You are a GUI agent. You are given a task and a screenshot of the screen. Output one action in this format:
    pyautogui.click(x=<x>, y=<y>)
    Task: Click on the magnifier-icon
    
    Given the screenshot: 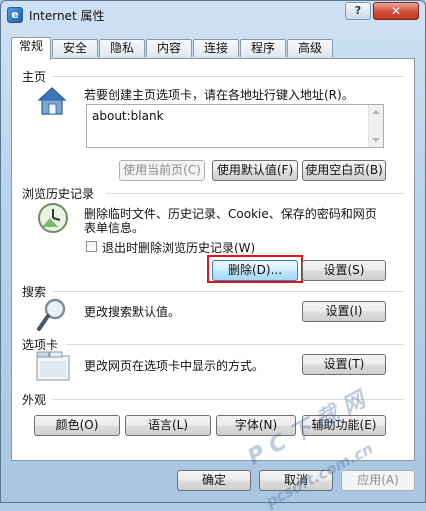 What is the action you would take?
    pyautogui.click(x=52, y=316)
    